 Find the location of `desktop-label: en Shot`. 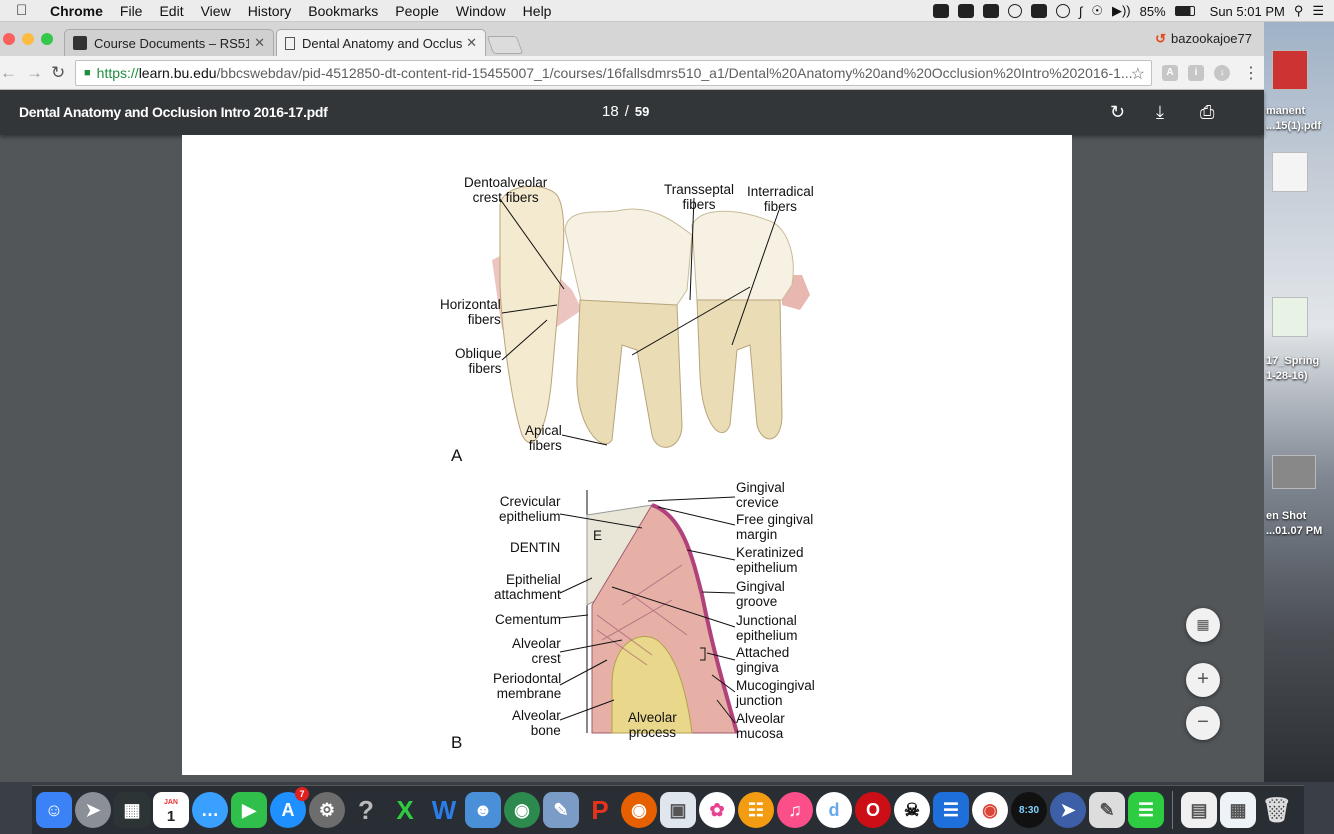

desktop-label: en Shot is located at coordinates (1286, 516).